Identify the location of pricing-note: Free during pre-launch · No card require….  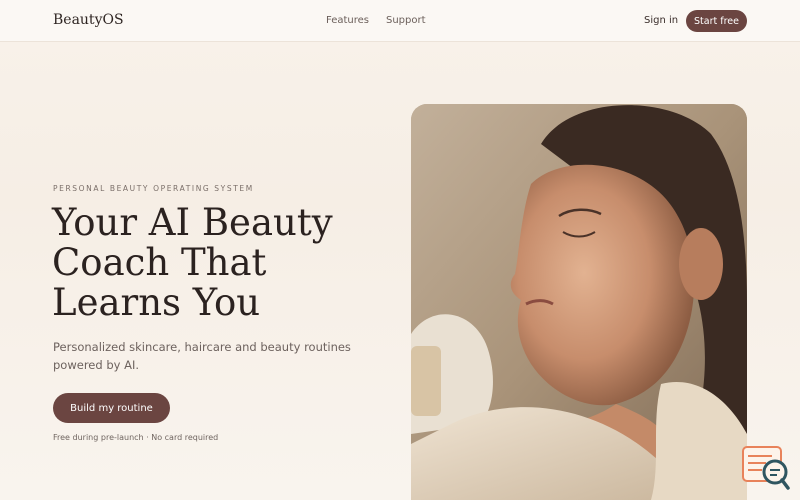
(136, 437).